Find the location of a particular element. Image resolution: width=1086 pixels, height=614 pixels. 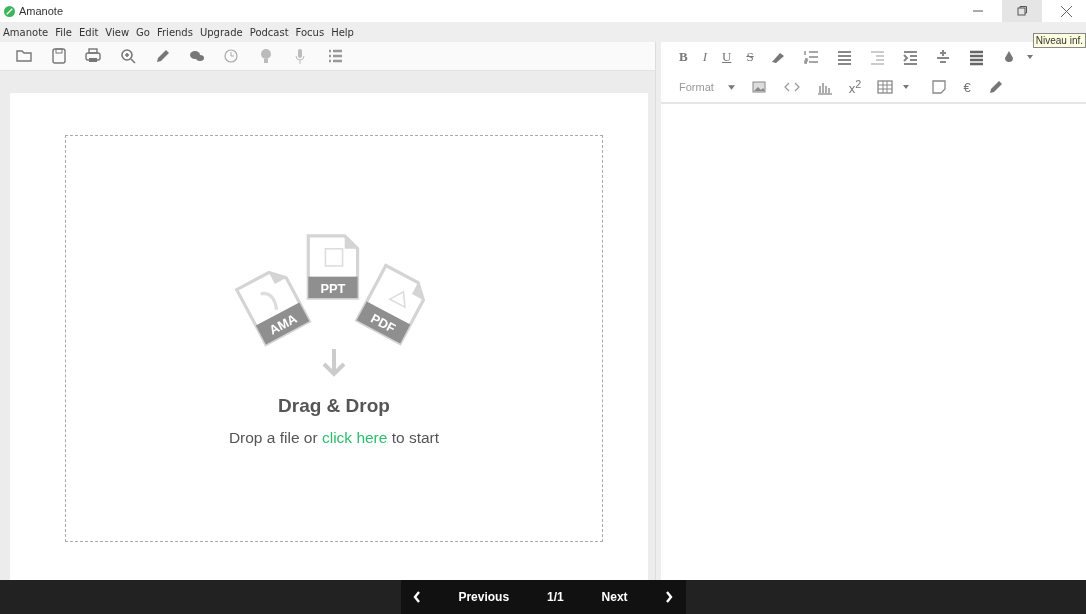

caret-icon is located at coordinates (731, 87).